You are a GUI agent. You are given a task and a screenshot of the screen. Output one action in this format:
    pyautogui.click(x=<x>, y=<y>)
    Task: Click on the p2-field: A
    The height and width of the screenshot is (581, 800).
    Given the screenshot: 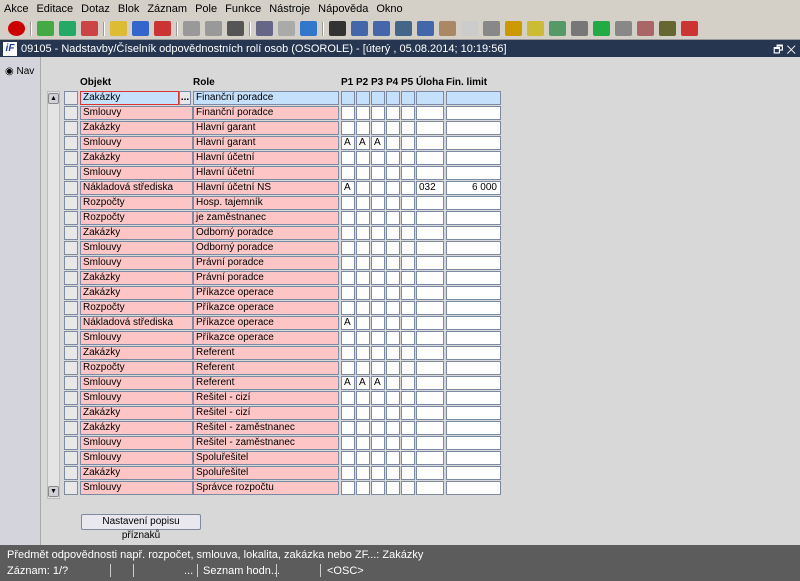 What is the action you would take?
    pyautogui.click(x=363, y=383)
    